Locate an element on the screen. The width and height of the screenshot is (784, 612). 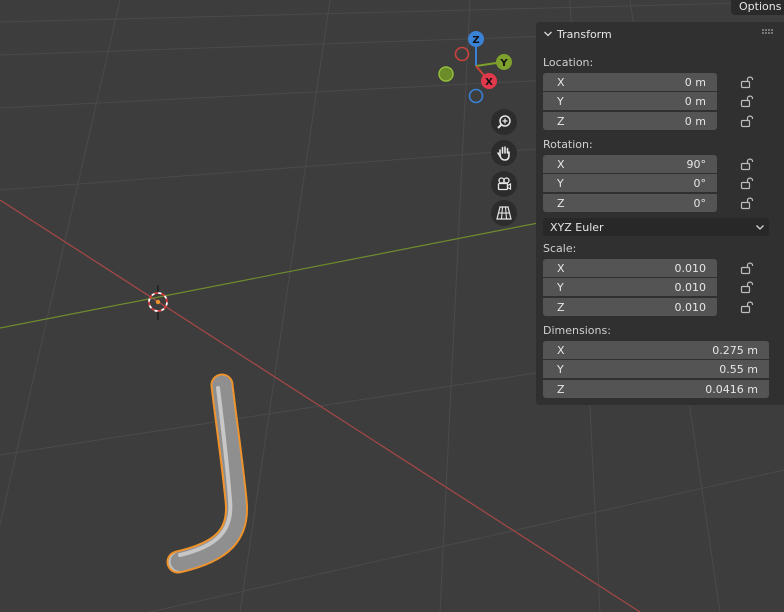
panel-title: Transform is located at coordinates (584, 34).